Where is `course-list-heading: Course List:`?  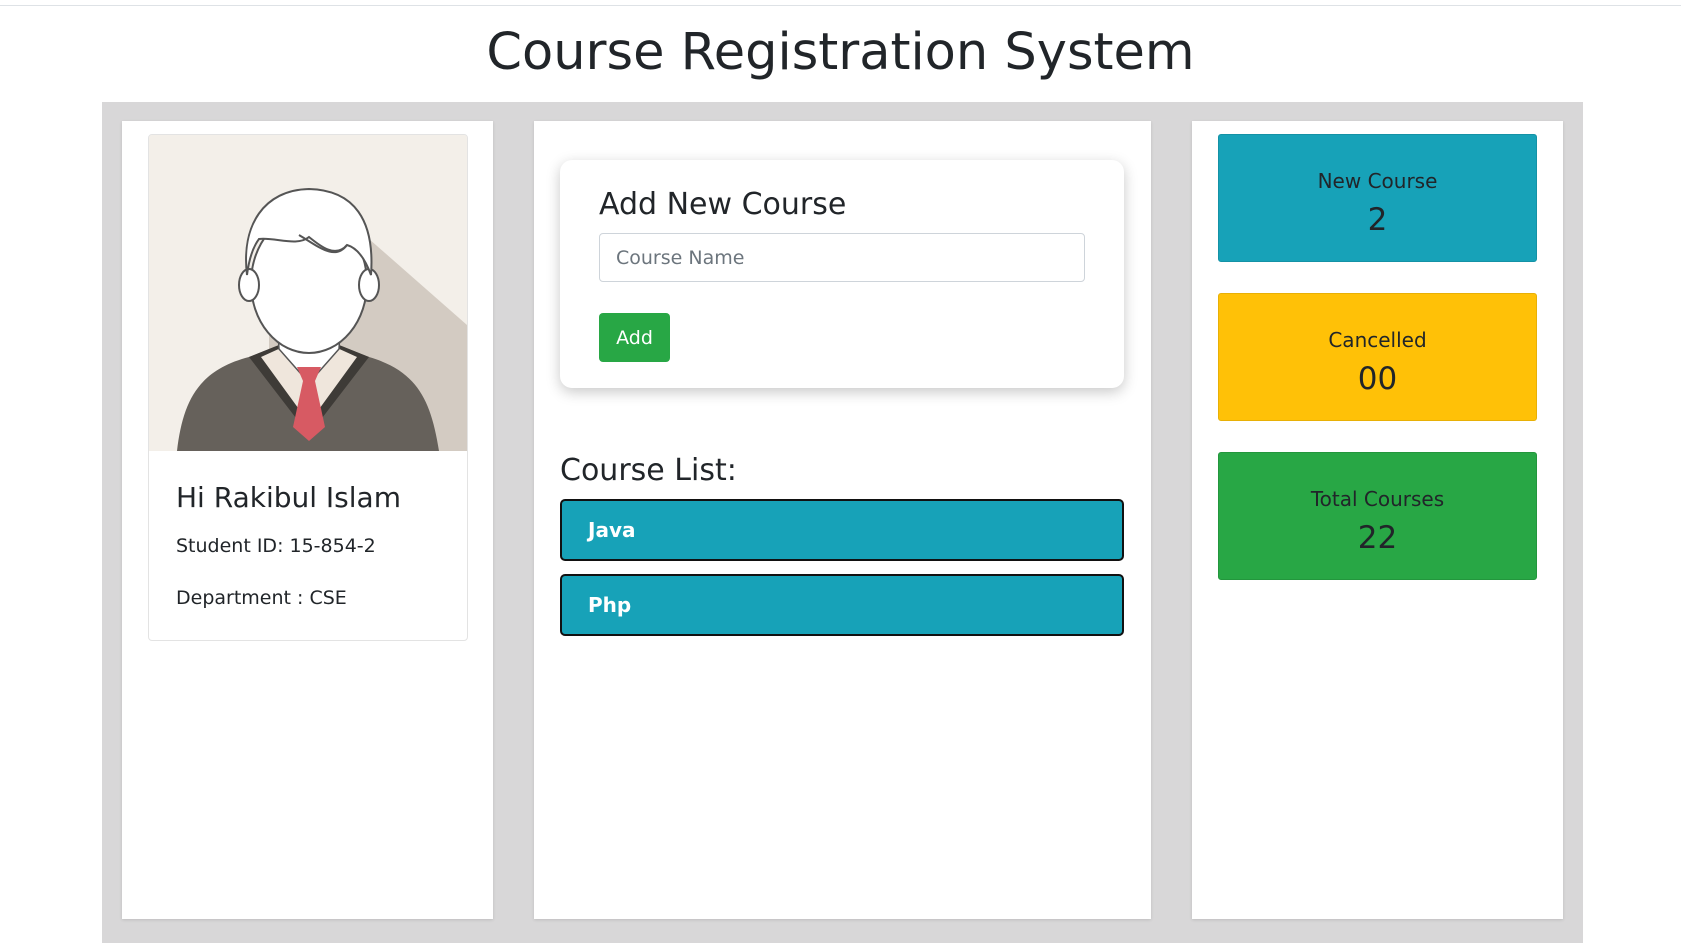
course-list-heading: Course List: is located at coordinates (648, 470).